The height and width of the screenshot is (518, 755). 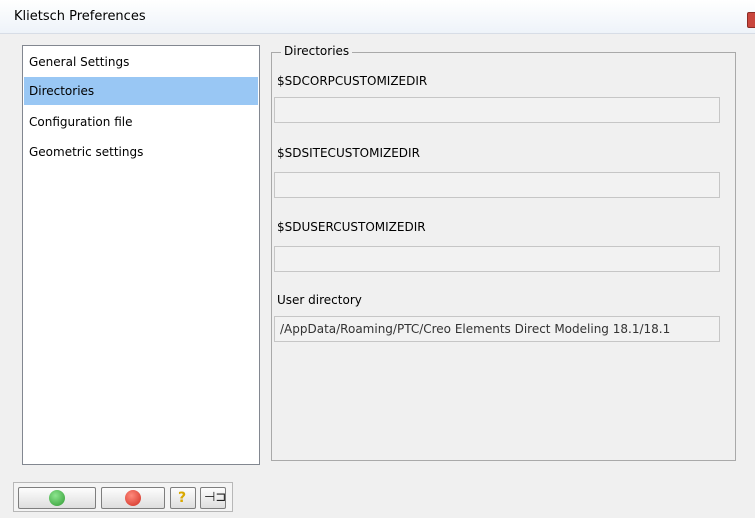 What do you see at coordinates (141, 152) in the screenshot?
I see `nav-item-geometric-settings: Geometric settings` at bounding box center [141, 152].